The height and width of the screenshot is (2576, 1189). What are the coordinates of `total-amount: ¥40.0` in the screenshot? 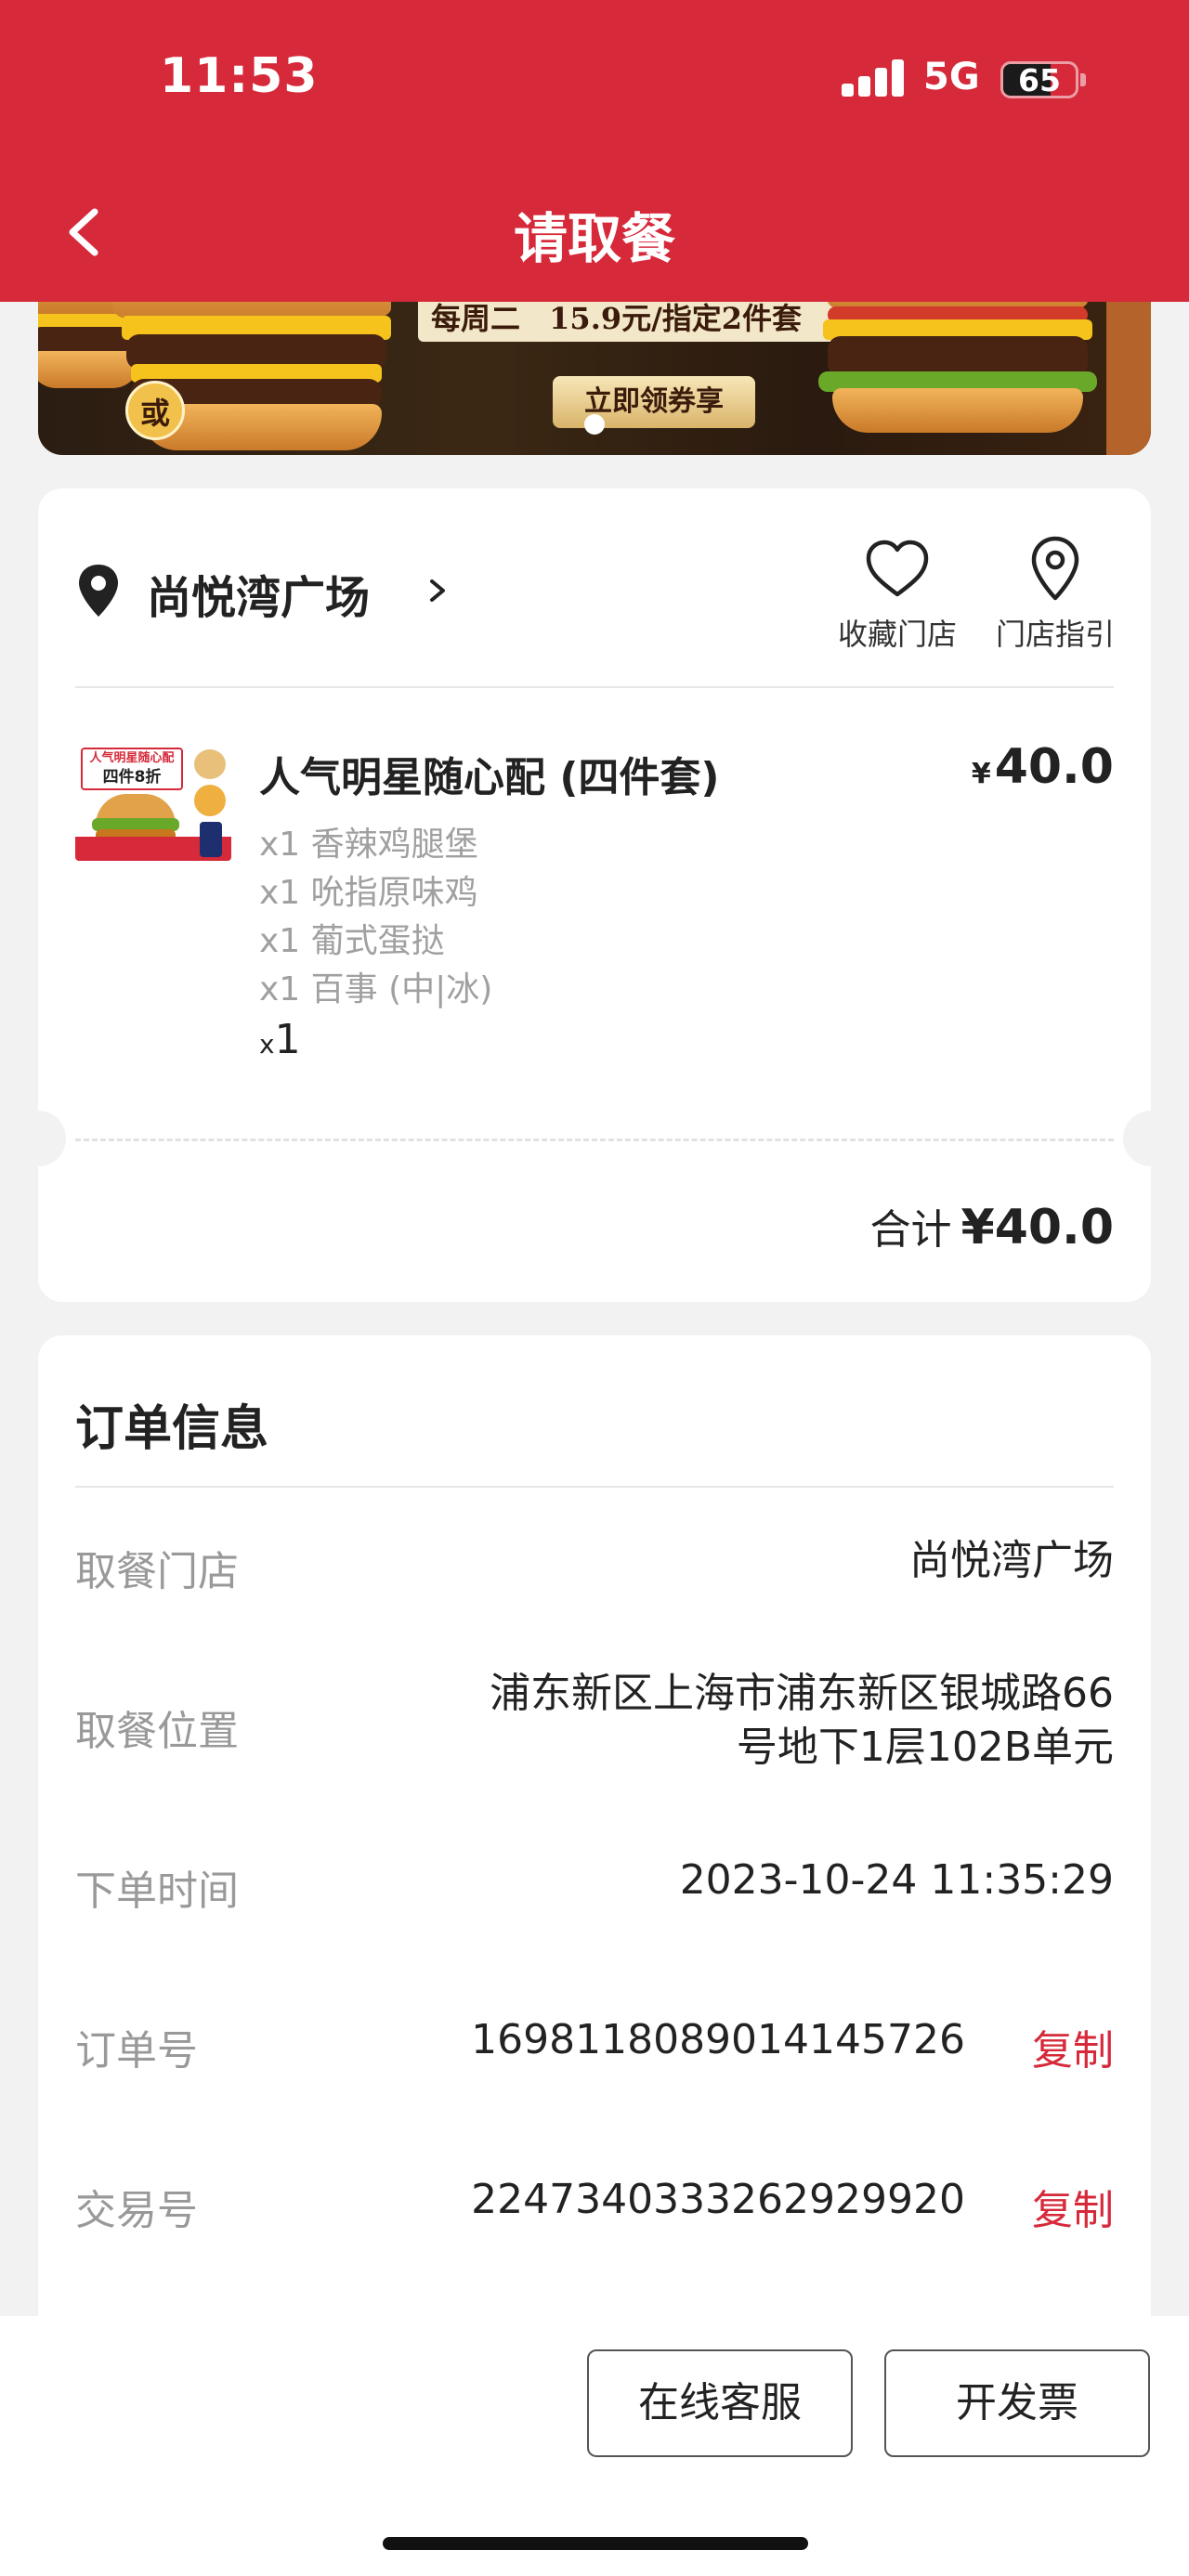 It's located at (1037, 1228).